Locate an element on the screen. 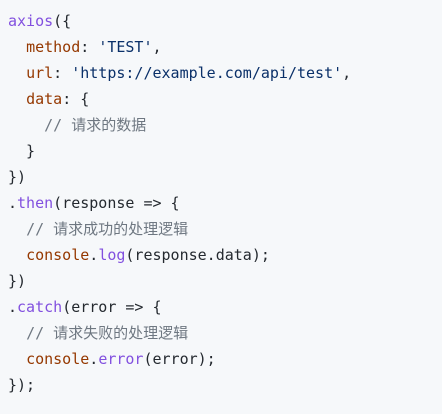 This screenshot has height=414, width=442. code-line: data: { is located at coordinates (225, 99).